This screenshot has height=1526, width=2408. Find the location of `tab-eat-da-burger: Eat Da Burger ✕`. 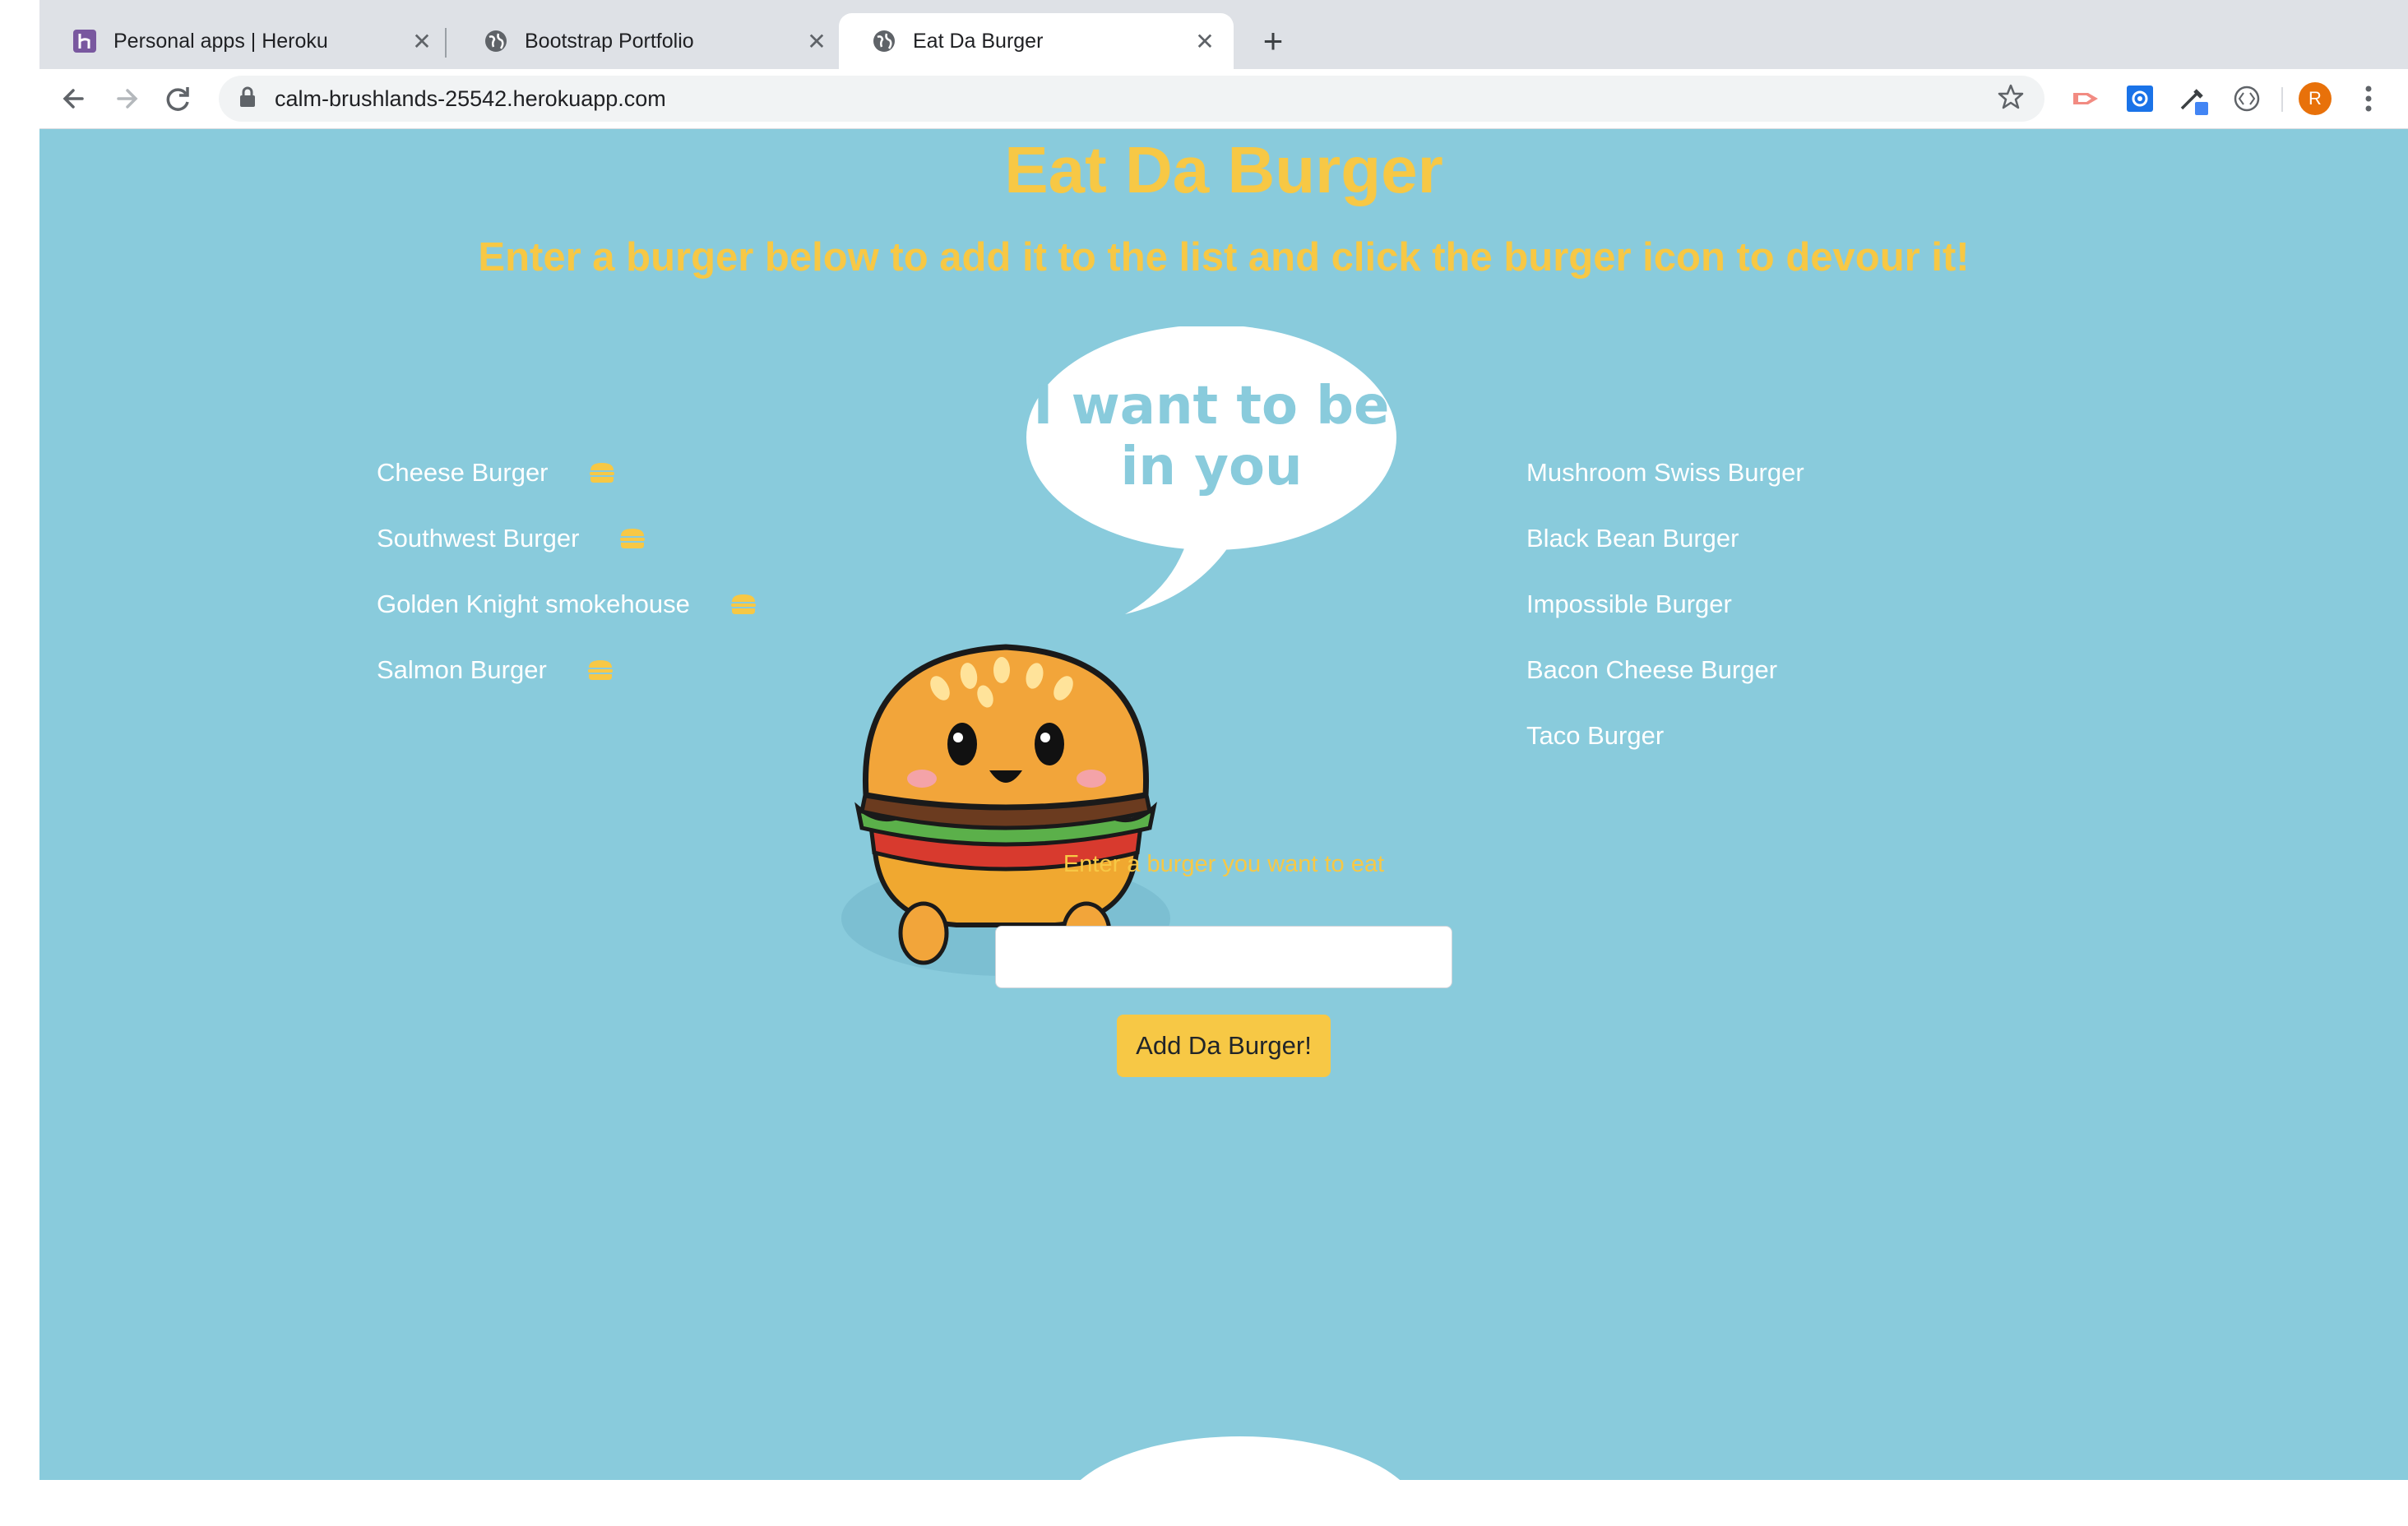

tab-eat-da-burger: Eat Da Burger ✕ is located at coordinates (1036, 41).